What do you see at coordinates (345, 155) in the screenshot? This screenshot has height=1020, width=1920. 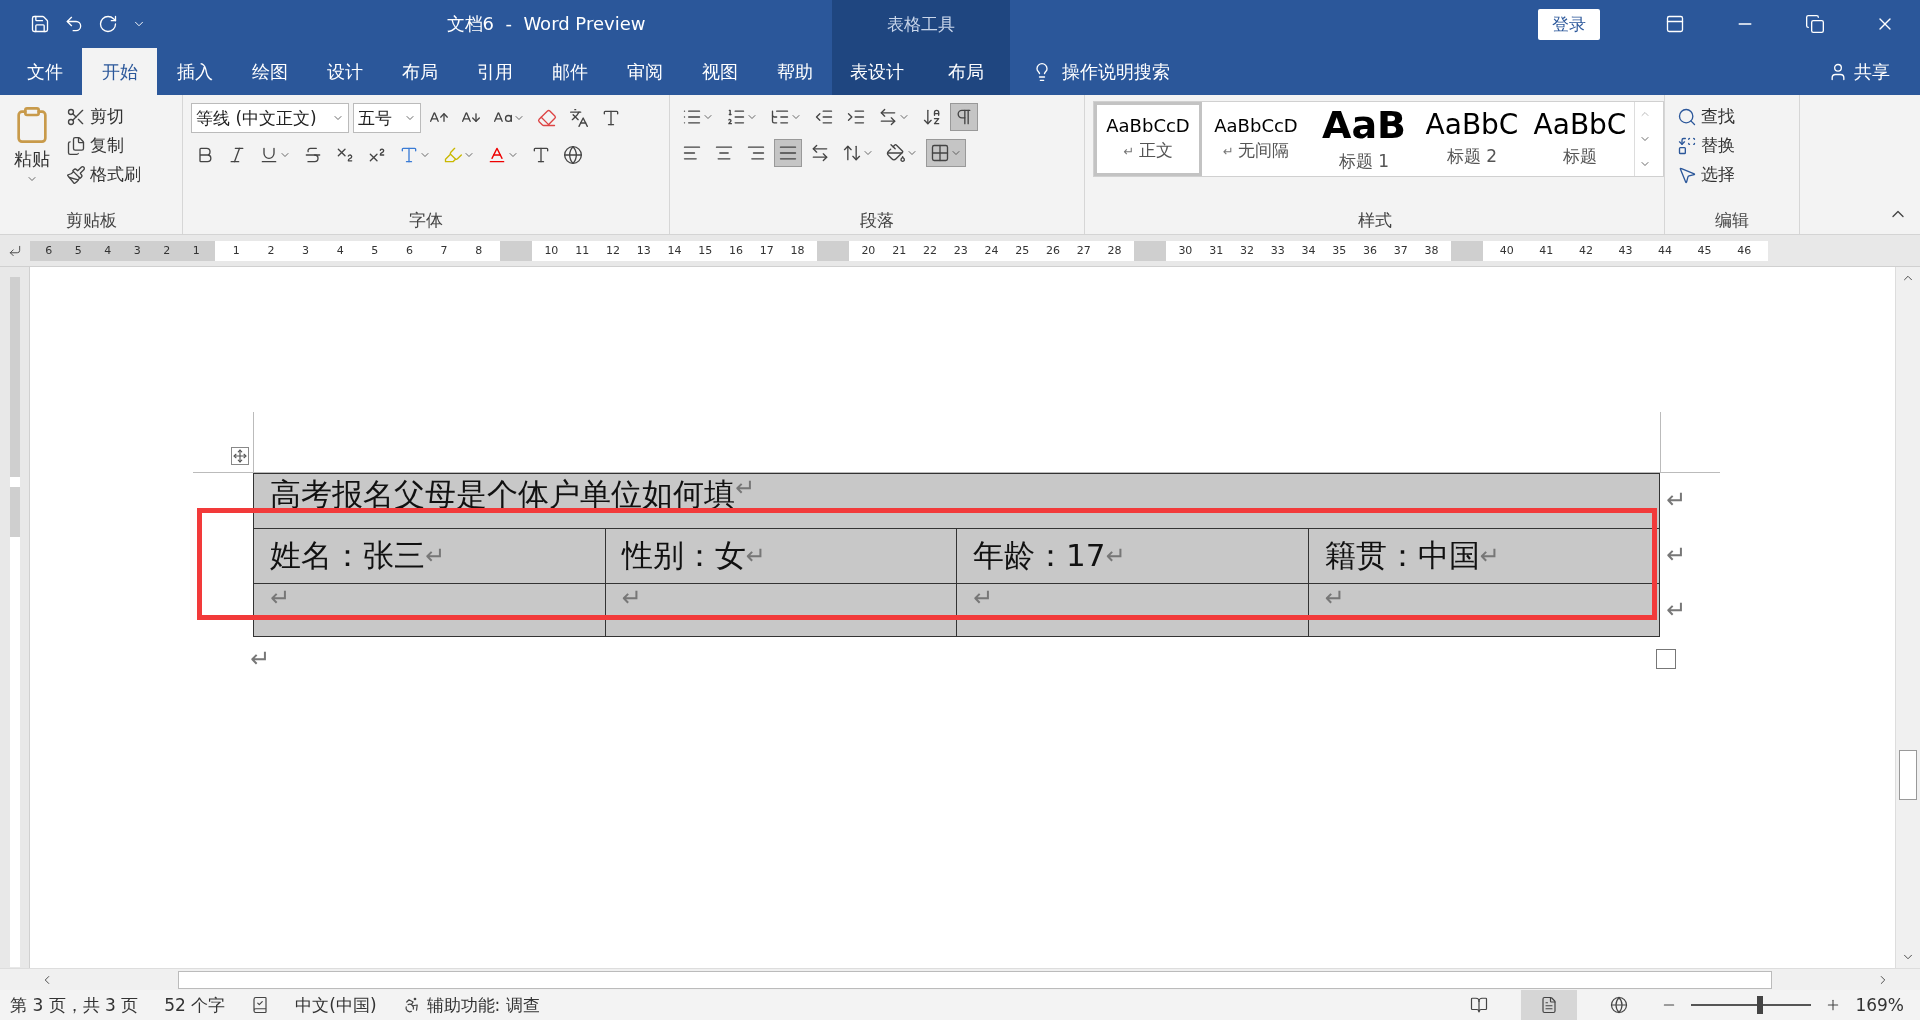 I see `subscript-icon` at bounding box center [345, 155].